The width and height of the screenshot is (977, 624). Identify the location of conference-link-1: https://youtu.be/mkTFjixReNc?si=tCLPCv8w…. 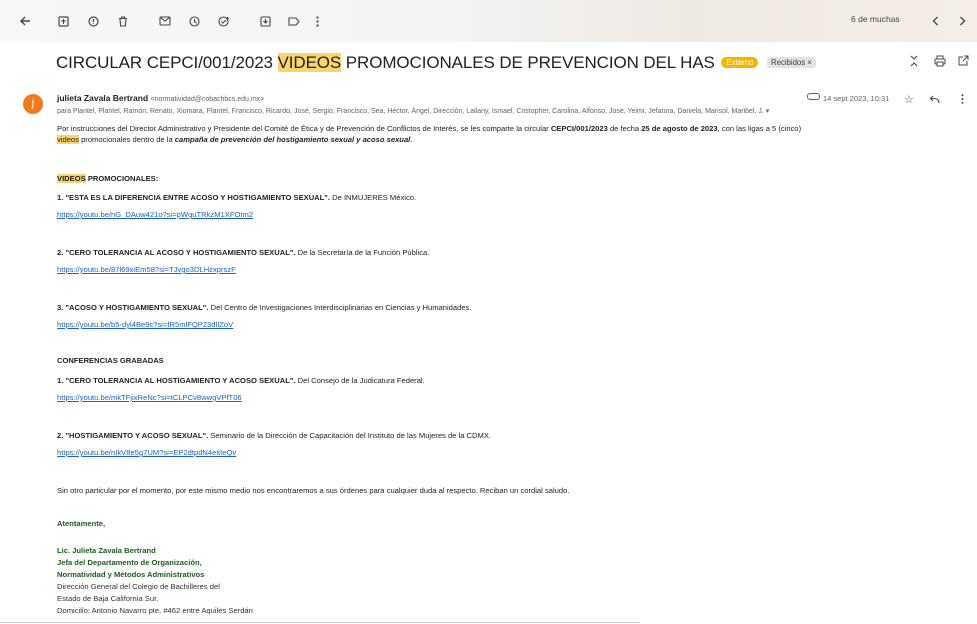
(149, 397).